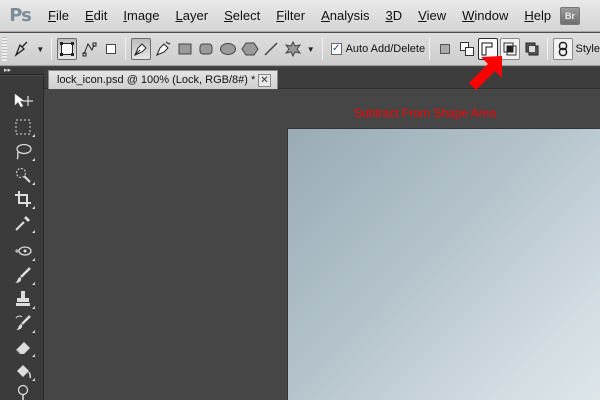  I want to click on paint-bucket-tool-icon, so click(23, 371).